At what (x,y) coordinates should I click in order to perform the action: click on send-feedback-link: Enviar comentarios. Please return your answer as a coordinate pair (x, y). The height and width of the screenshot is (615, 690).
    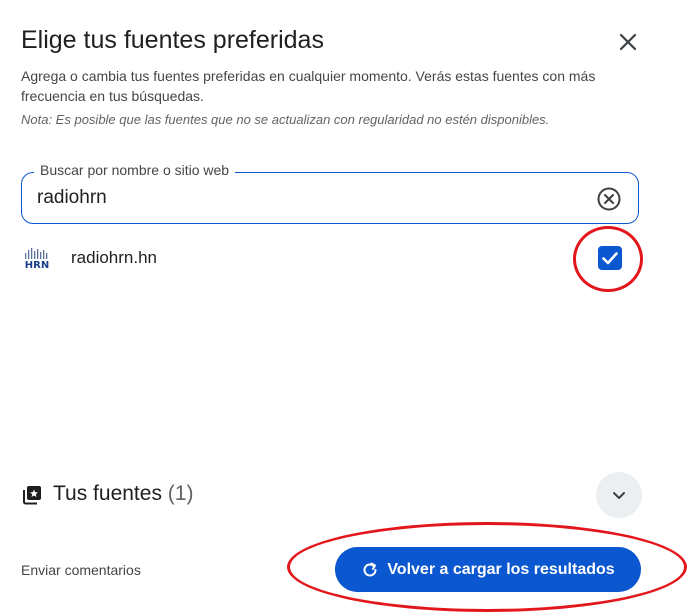
    Looking at the image, I should click on (81, 570).